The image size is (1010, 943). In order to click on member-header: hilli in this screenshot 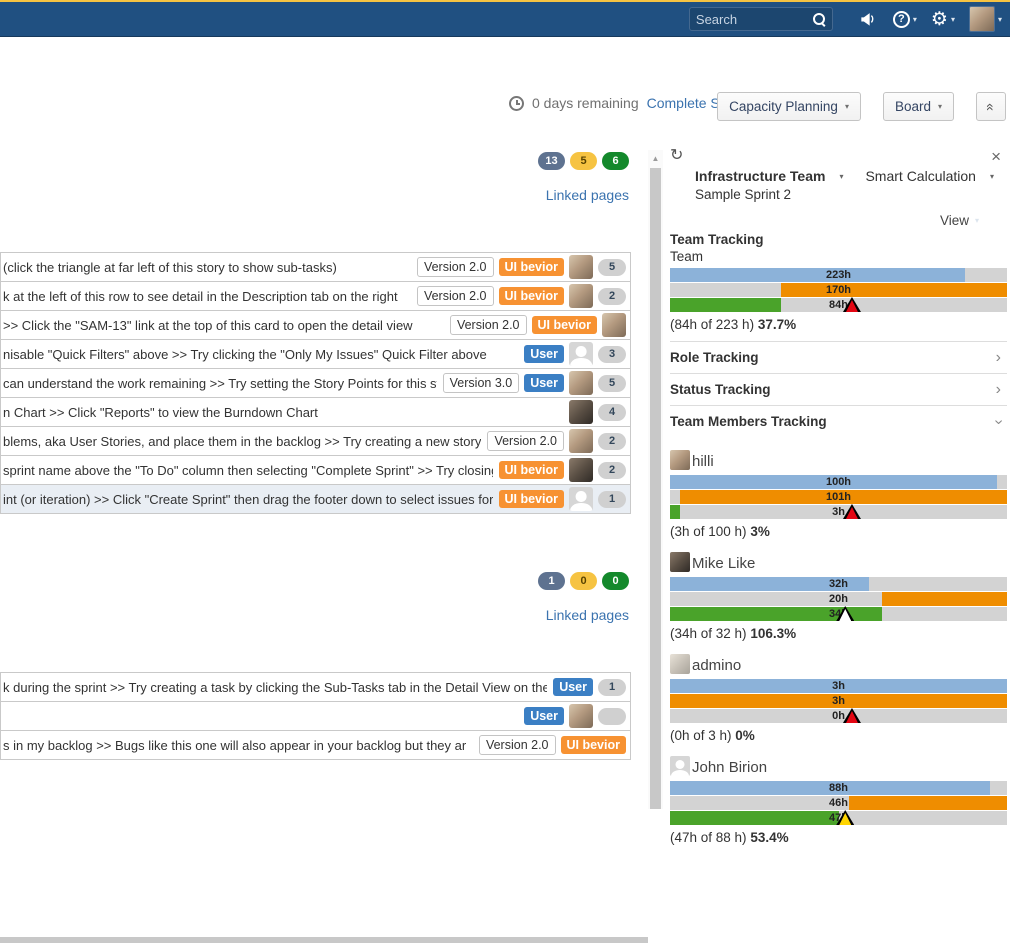, I will do `click(838, 460)`.